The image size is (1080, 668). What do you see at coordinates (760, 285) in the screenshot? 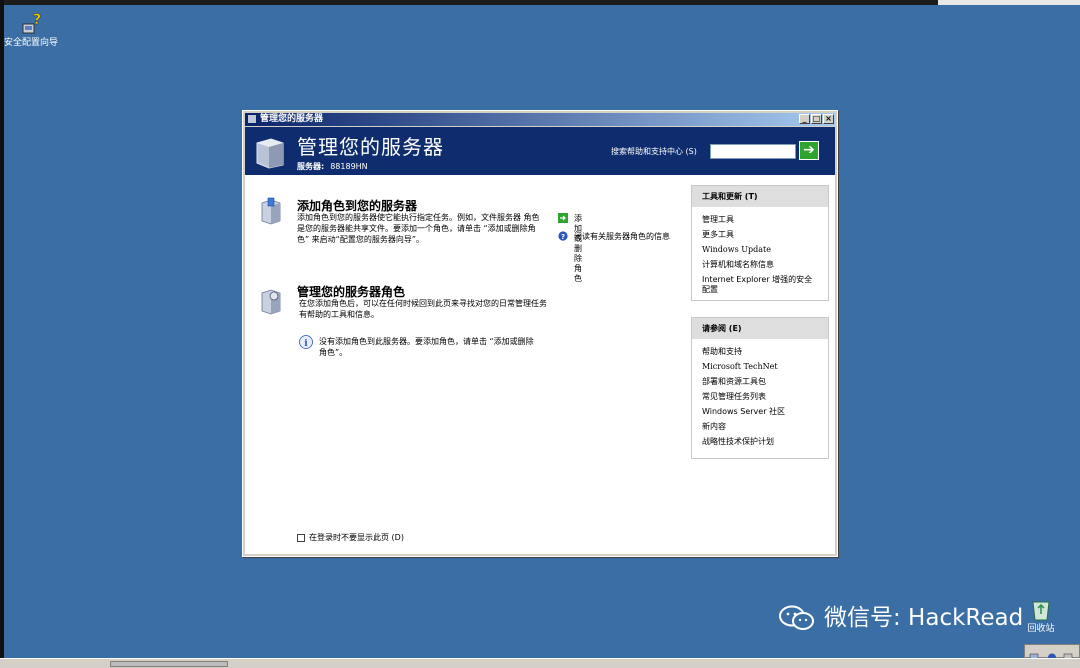
I see `panel-link-ie-esc: Internet Explorer 增强的安全配置` at bounding box center [760, 285].